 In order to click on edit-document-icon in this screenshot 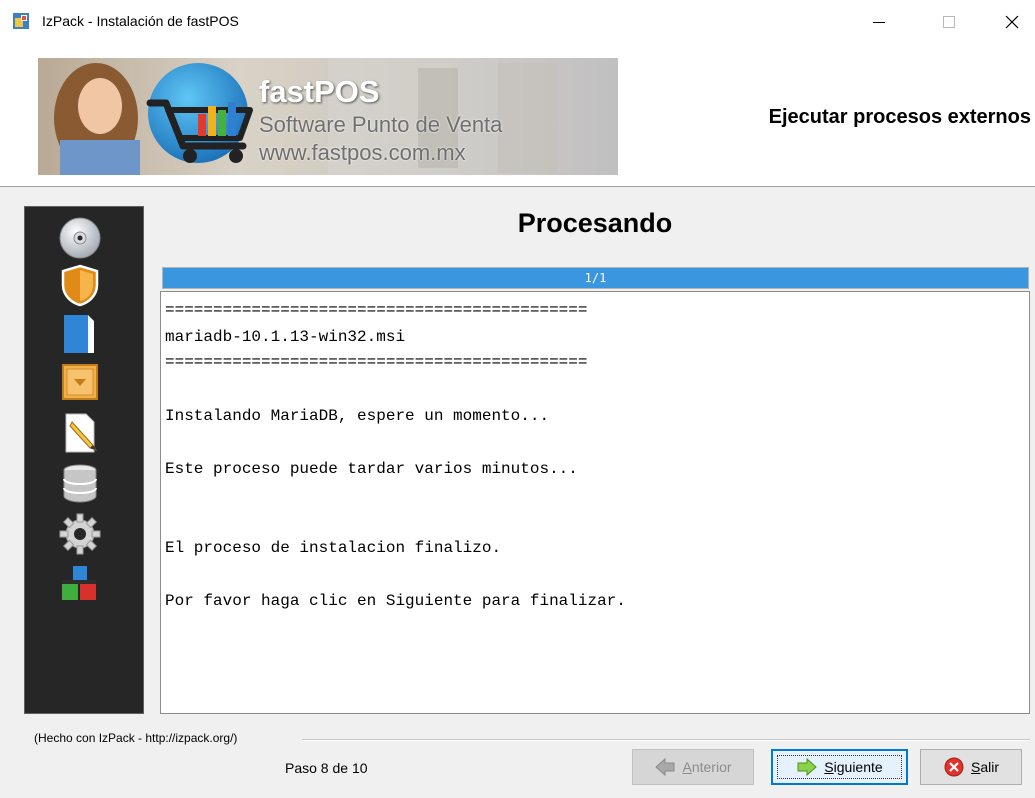, I will do `click(81, 433)`.